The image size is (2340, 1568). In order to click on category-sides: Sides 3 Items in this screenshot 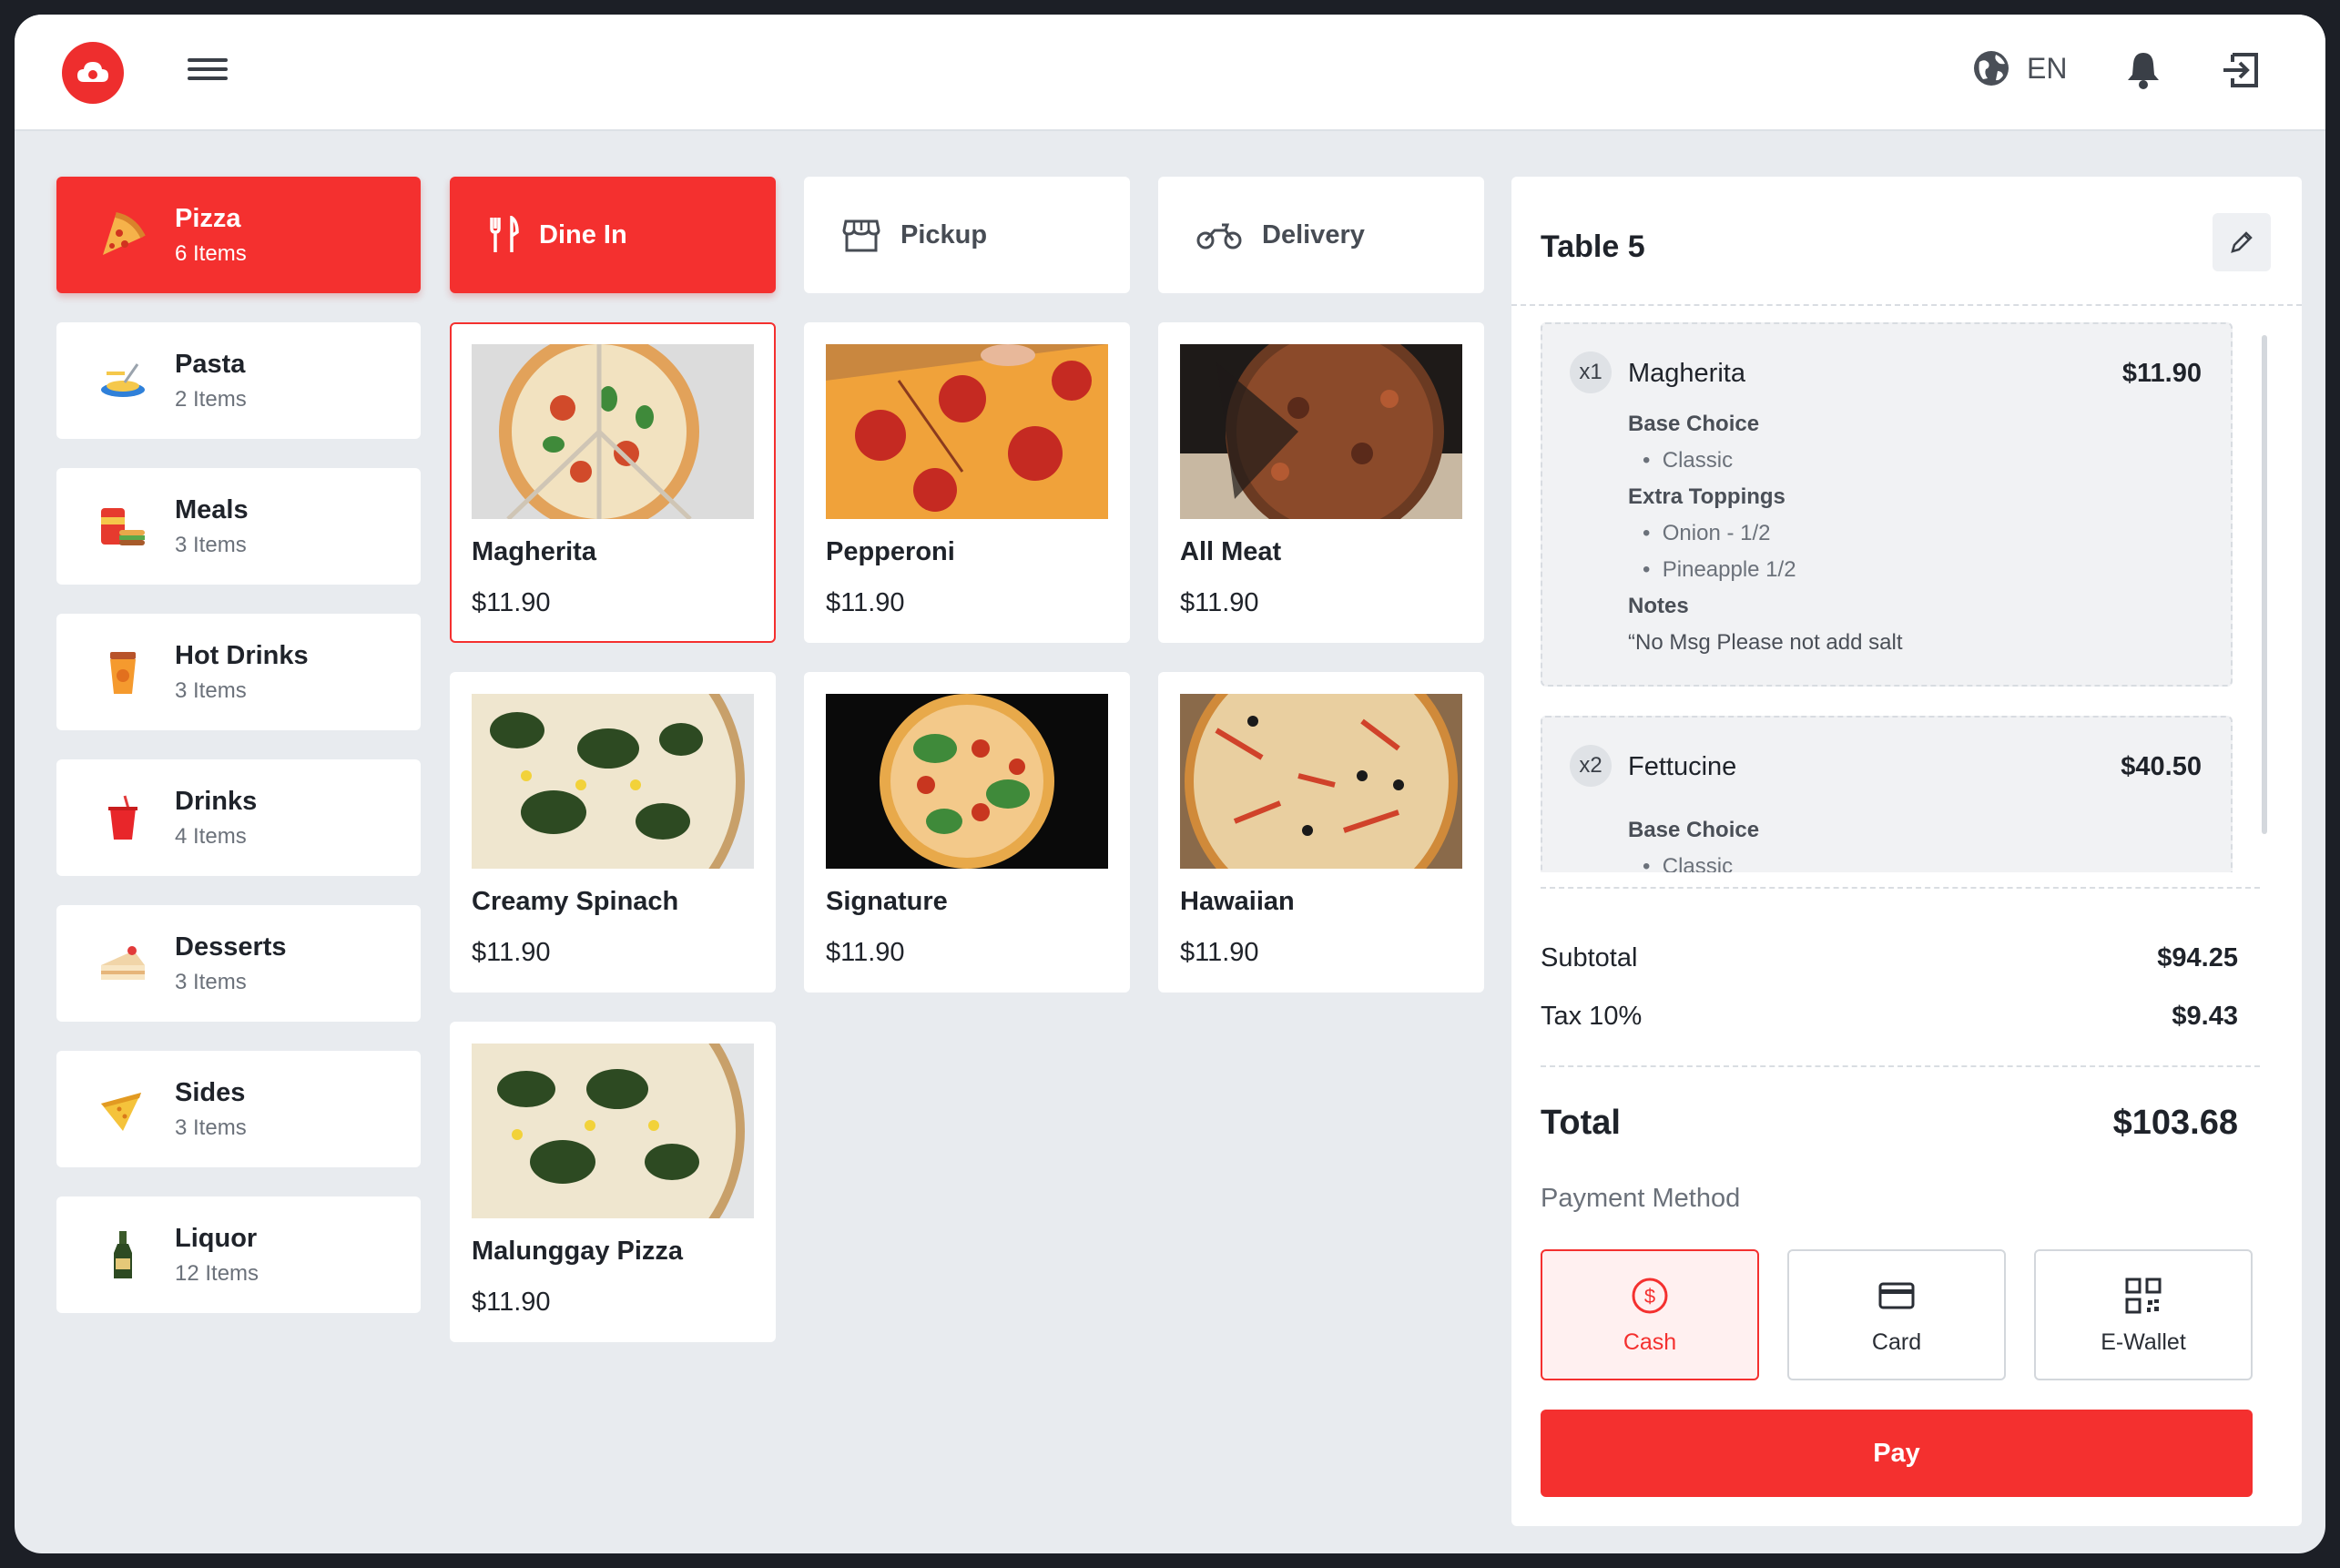, I will do `click(239, 1109)`.